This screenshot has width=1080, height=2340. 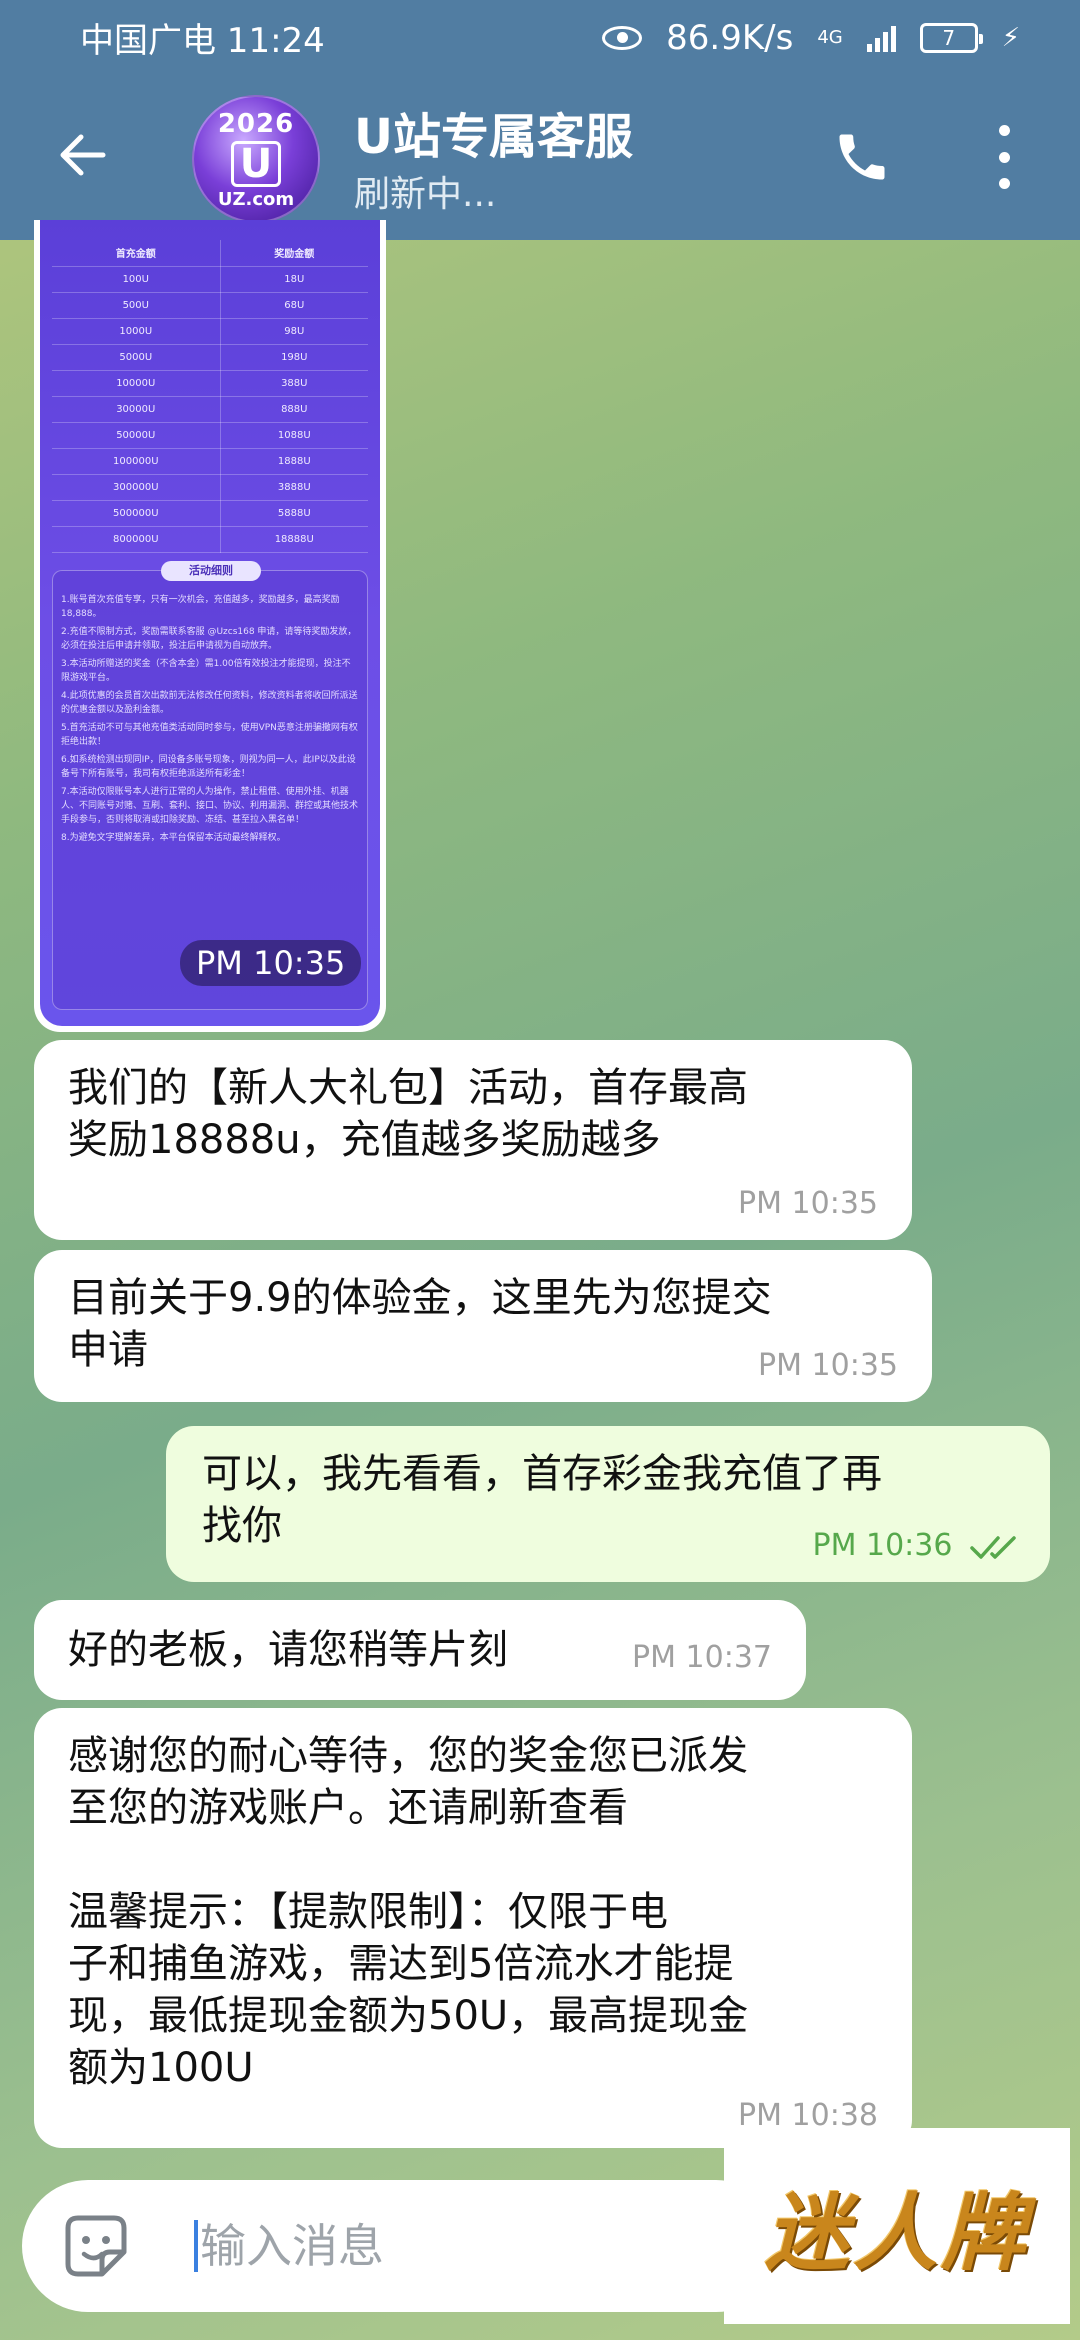 I want to click on avatar: 2026 U UZ.com, so click(x=256, y=159).